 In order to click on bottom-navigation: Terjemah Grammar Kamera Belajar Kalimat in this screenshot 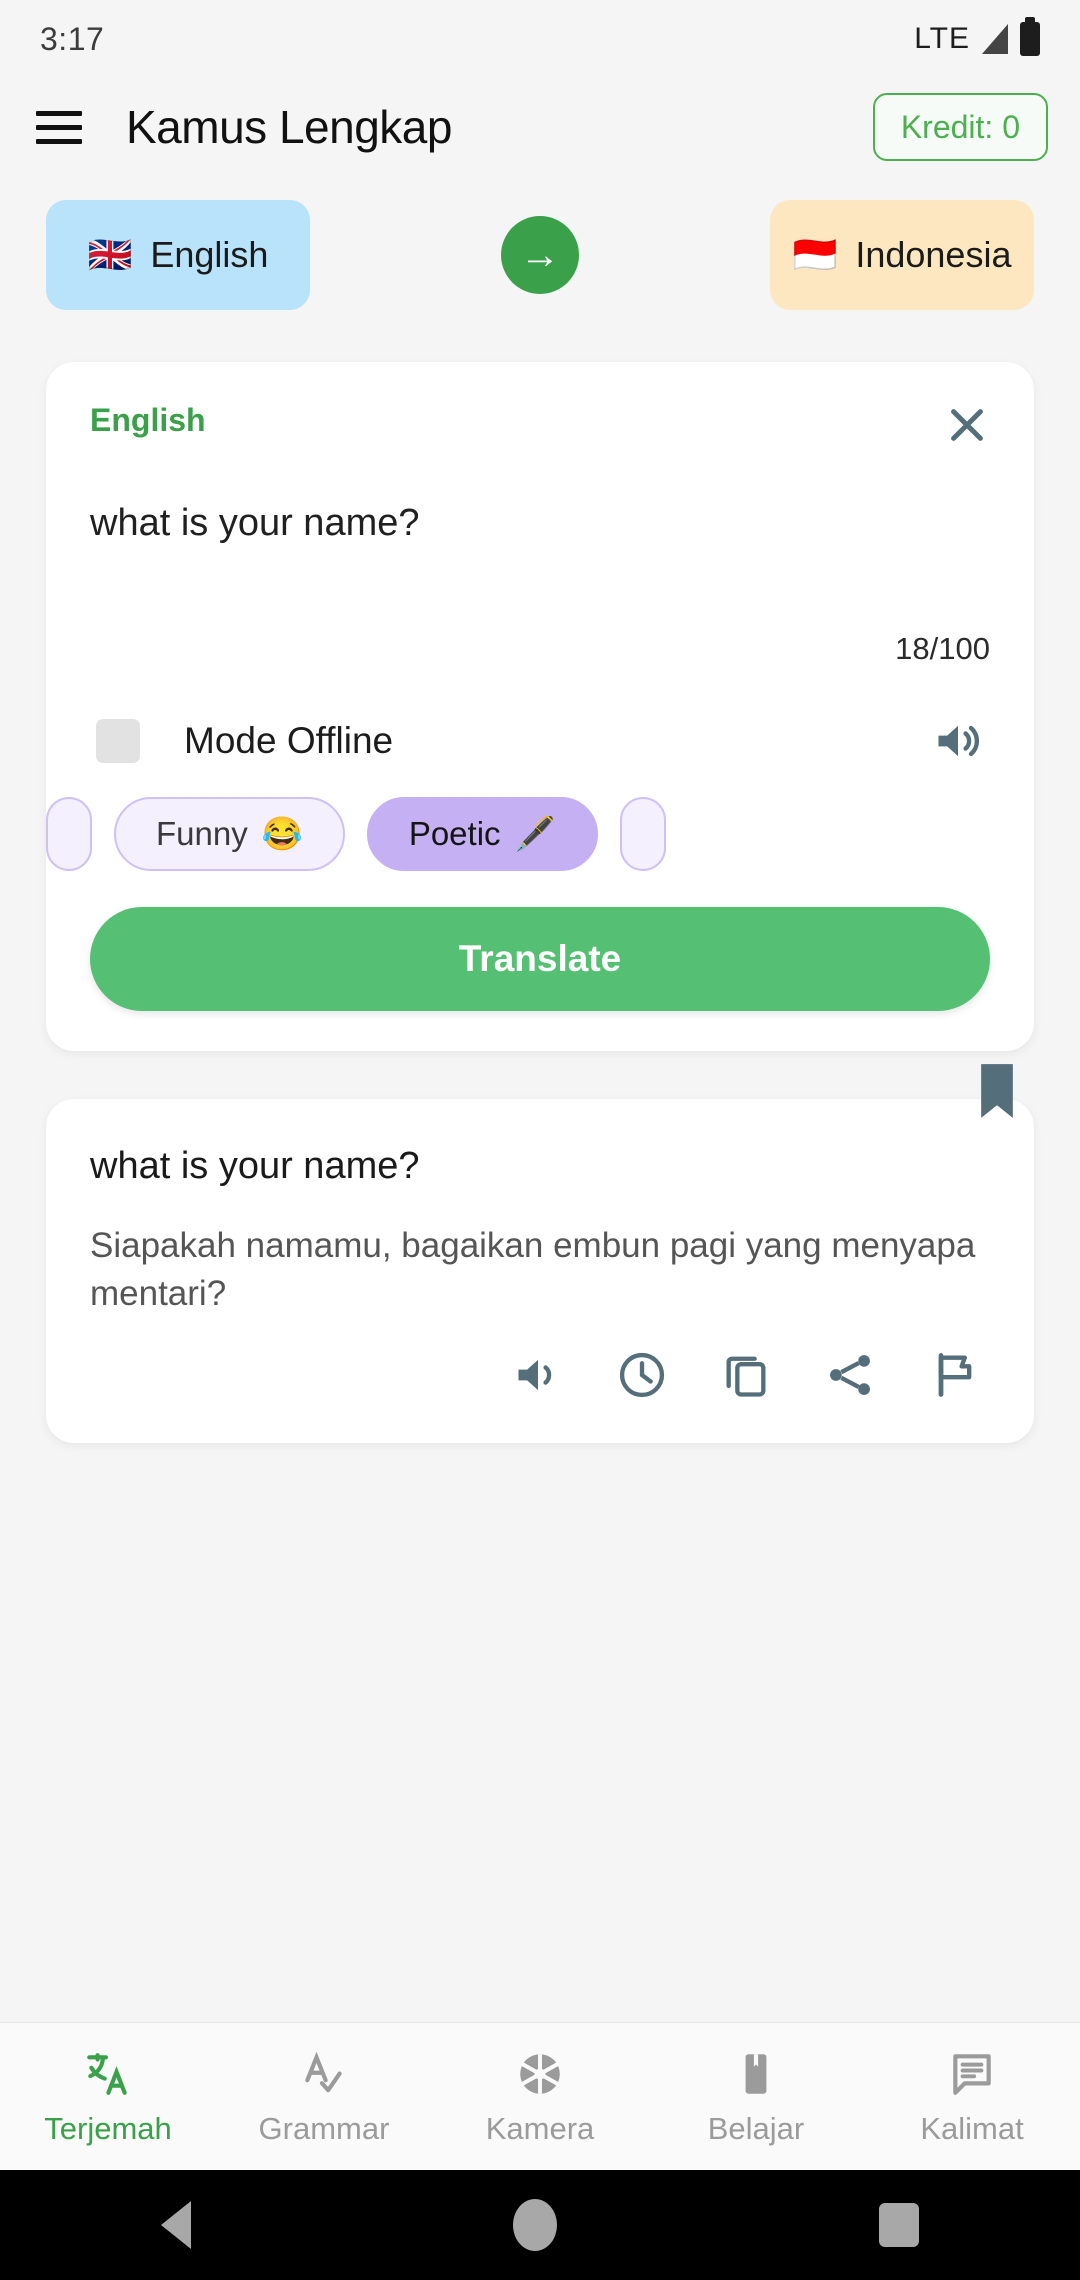, I will do `click(540, 2096)`.